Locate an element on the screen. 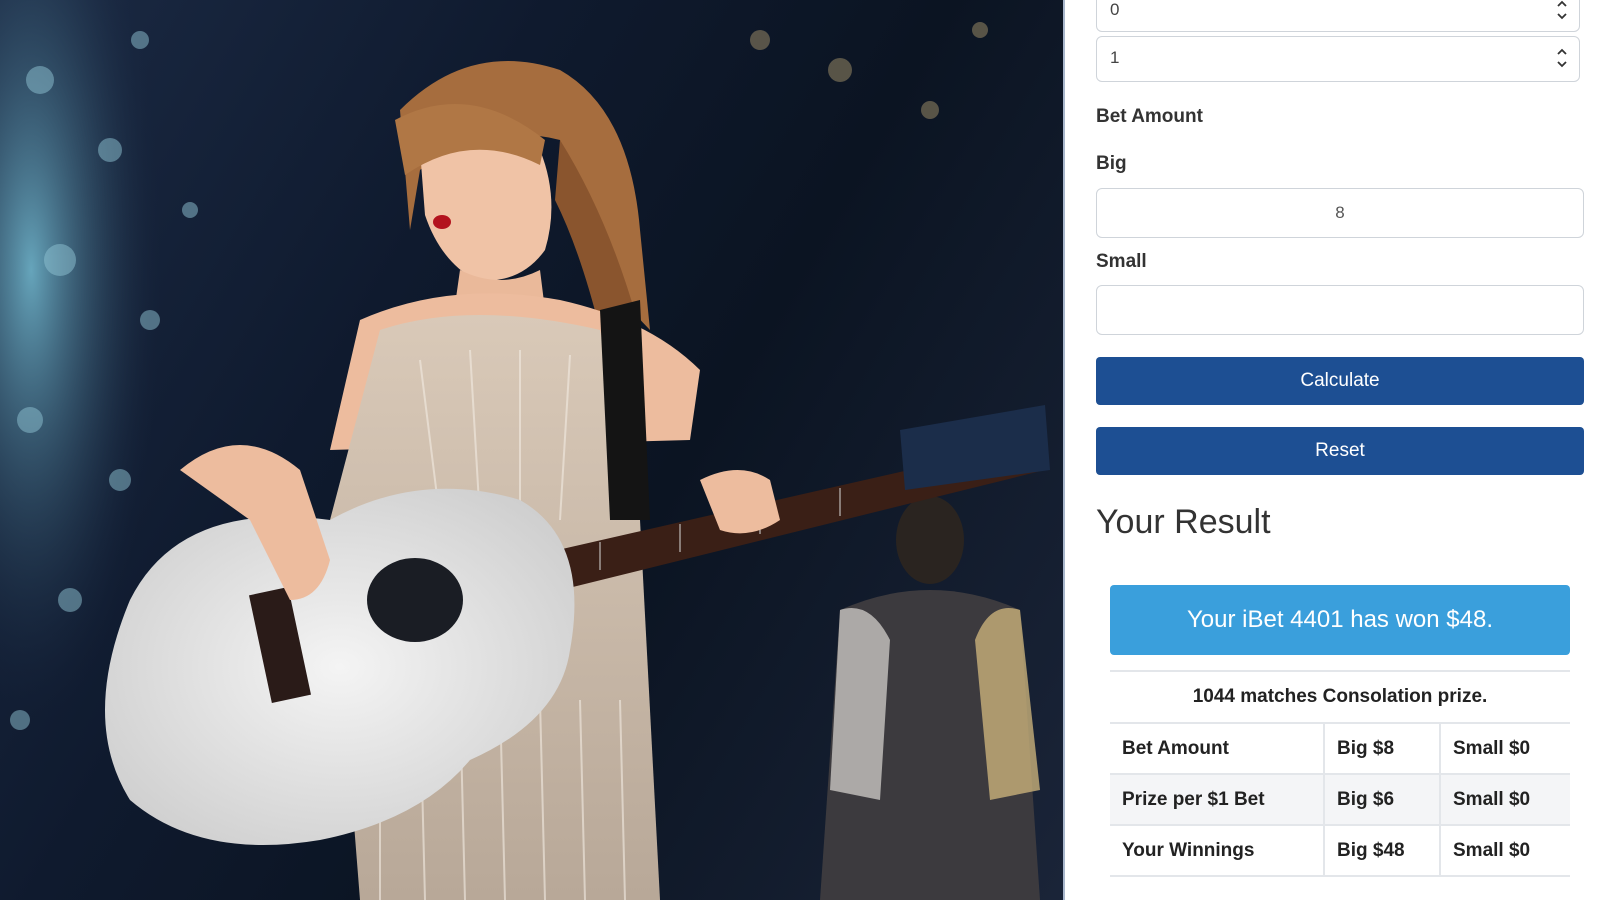 This screenshot has width=1600, height=900. consolation-note: 1044 matches Consolation prize. is located at coordinates (1340, 696).